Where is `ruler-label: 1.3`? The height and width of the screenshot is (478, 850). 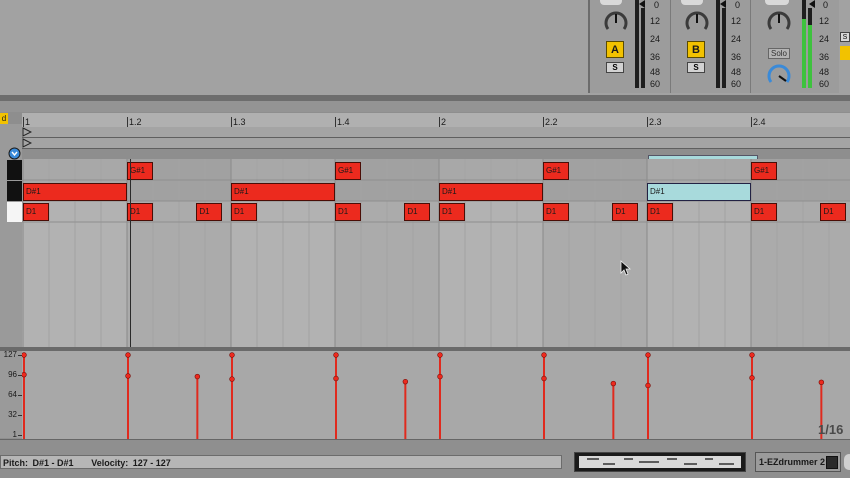
ruler-label: 1.3 is located at coordinates (239, 122).